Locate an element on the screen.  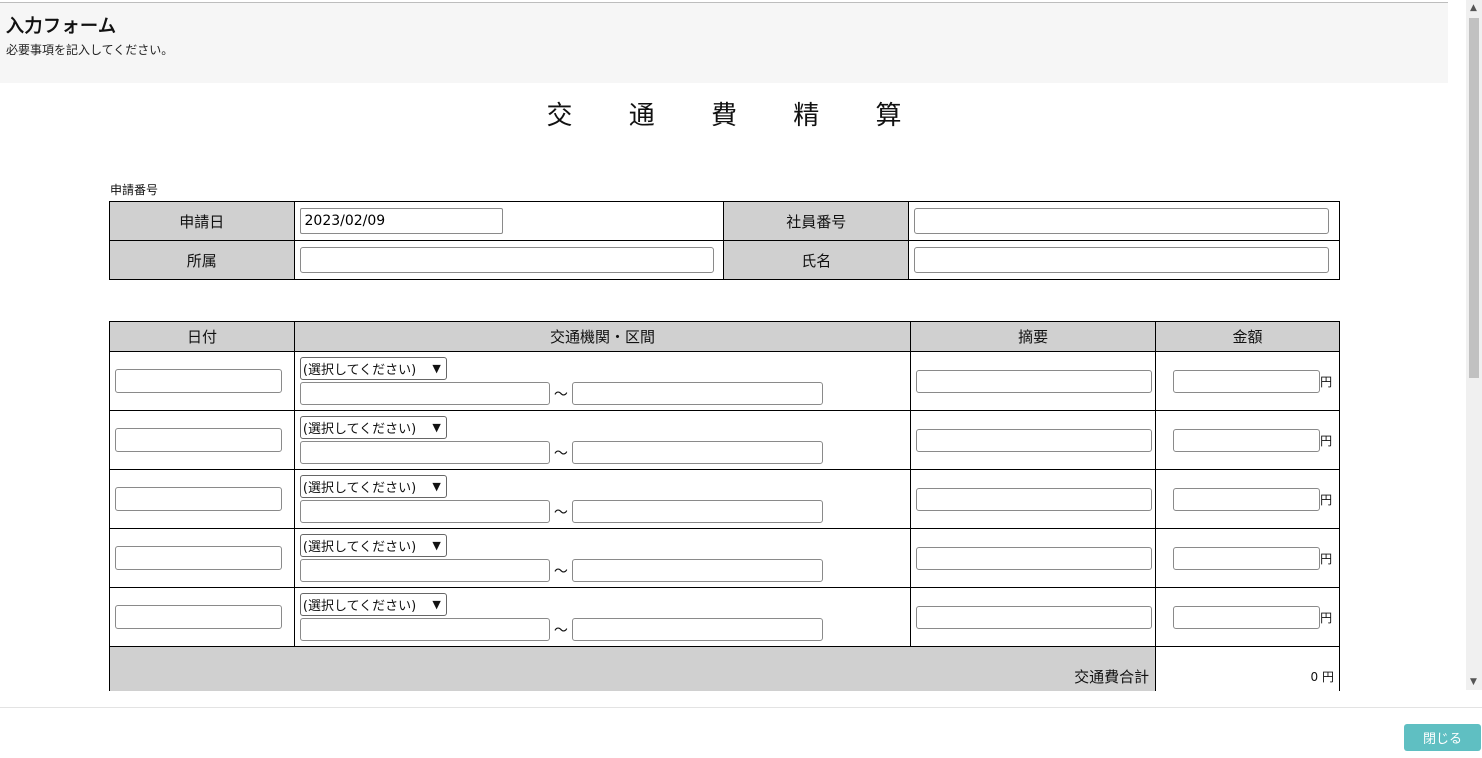
footer-divider is located at coordinates (741, 707).